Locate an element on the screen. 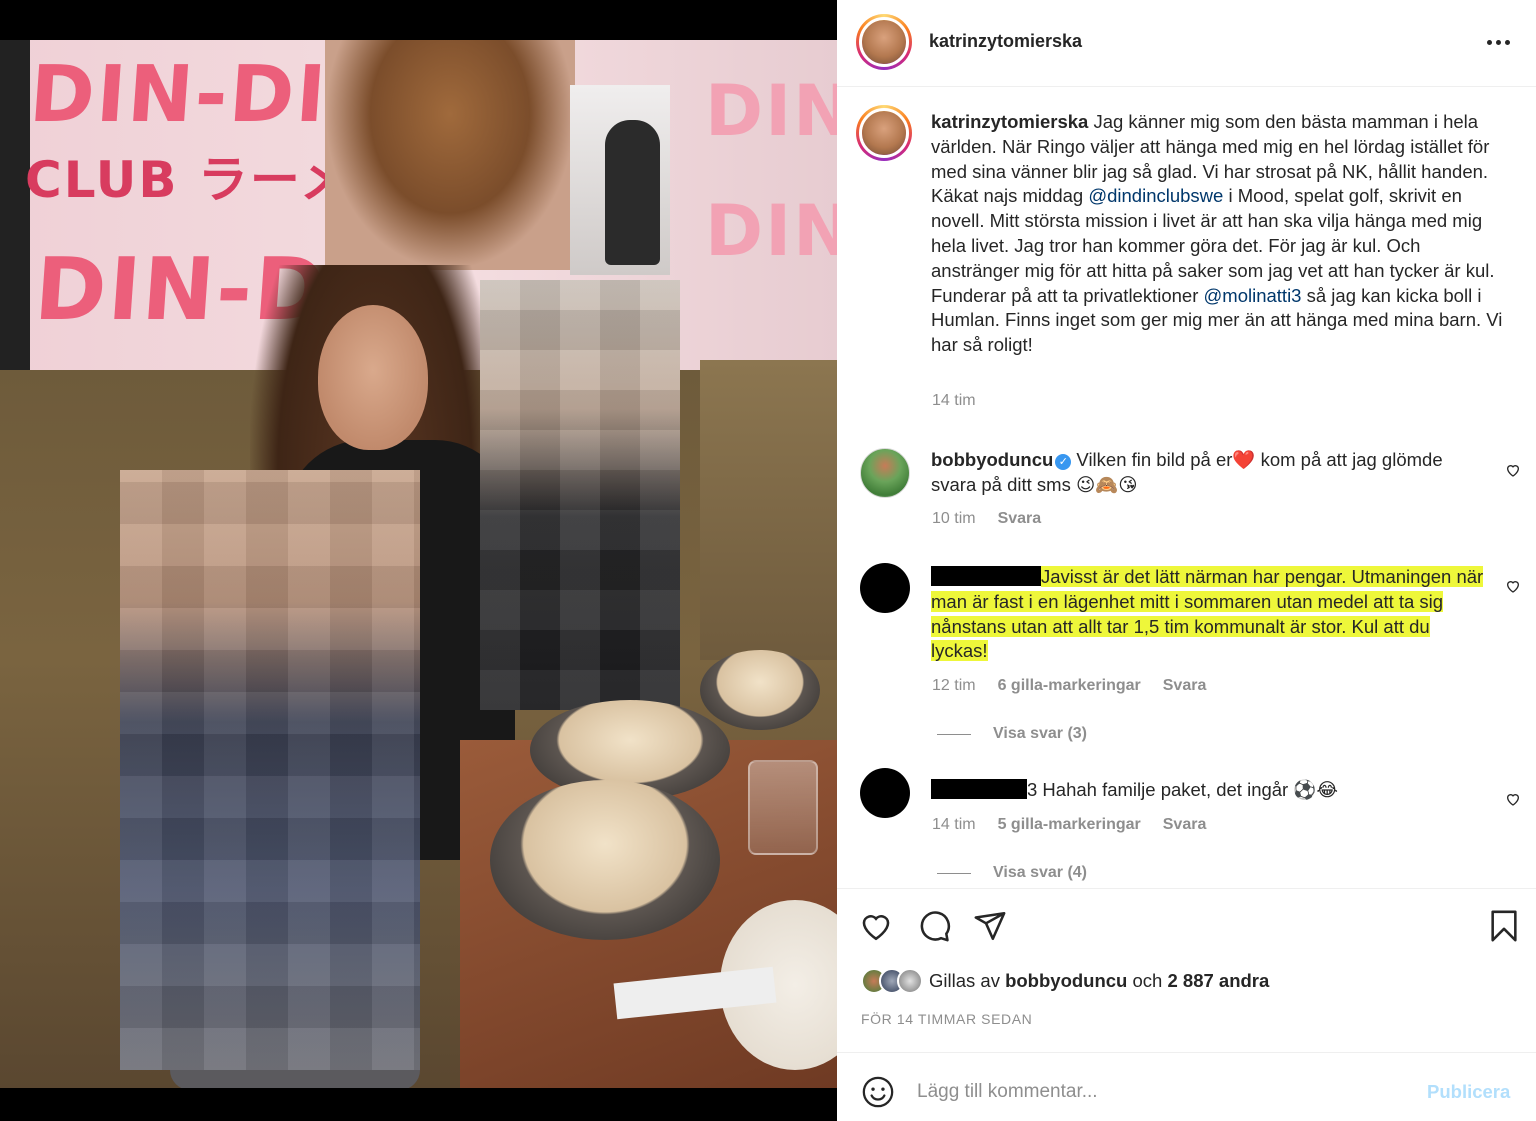 Image resolution: width=1536 pixels, height=1121 pixels. booth-back is located at coordinates (768, 510).